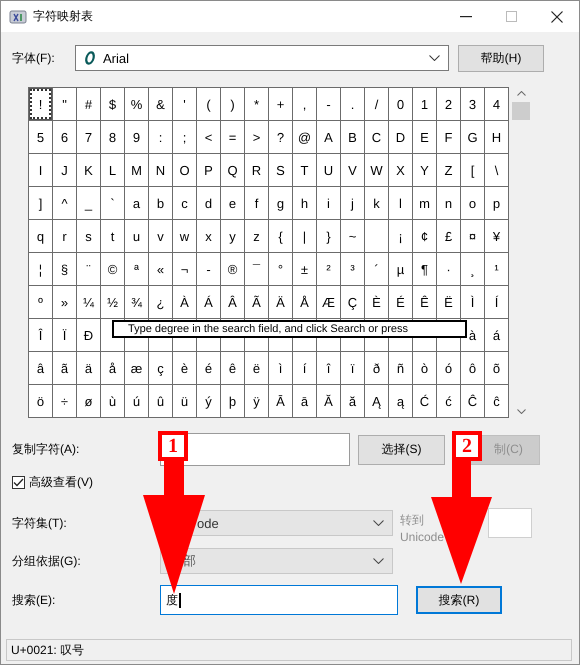  Describe the element at coordinates (63, 16) in the screenshot. I see `window-title: 字符映射表` at that location.